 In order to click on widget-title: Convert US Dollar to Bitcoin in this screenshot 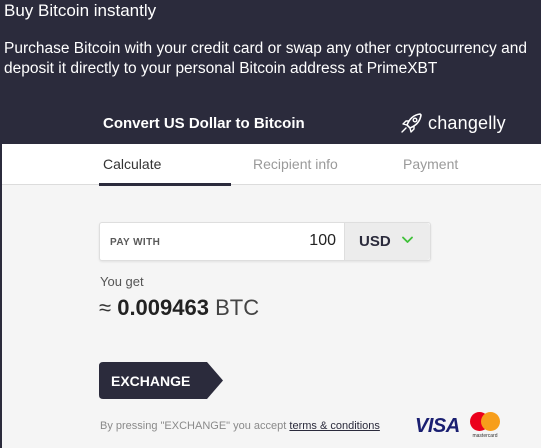, I will do `click(204, 123)`.